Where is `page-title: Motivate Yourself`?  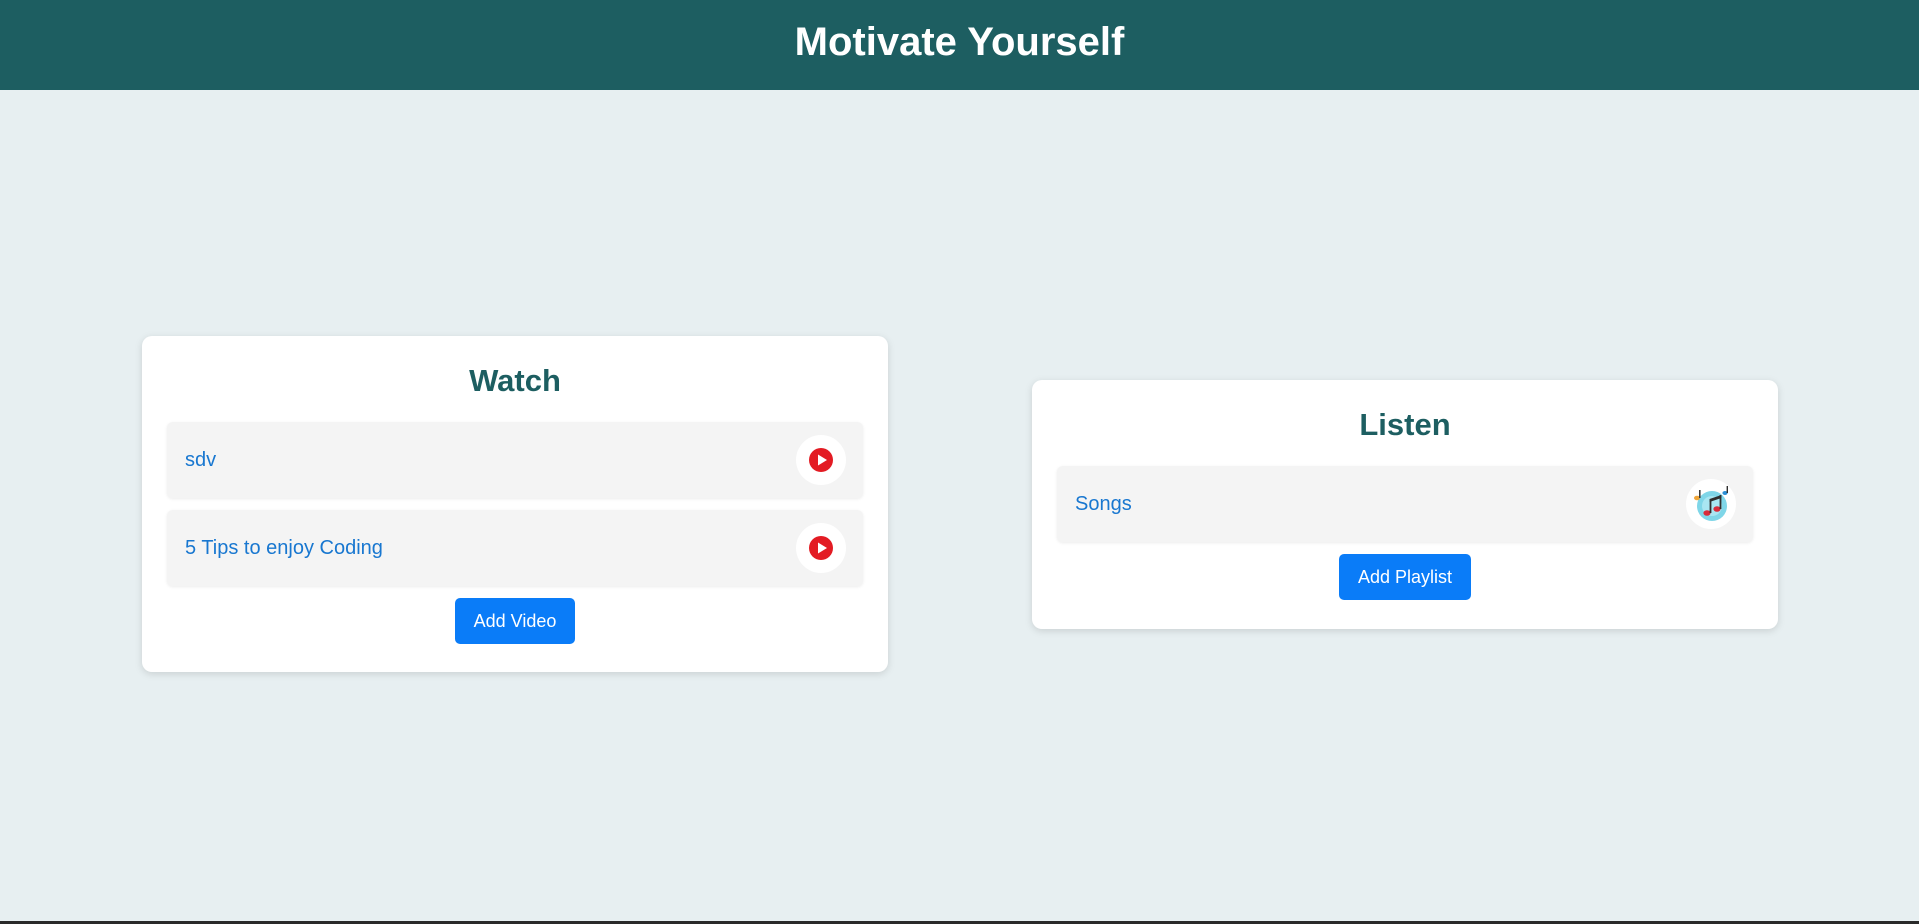 page-title: Motivate Yourself is located at coordinates (959, 41).